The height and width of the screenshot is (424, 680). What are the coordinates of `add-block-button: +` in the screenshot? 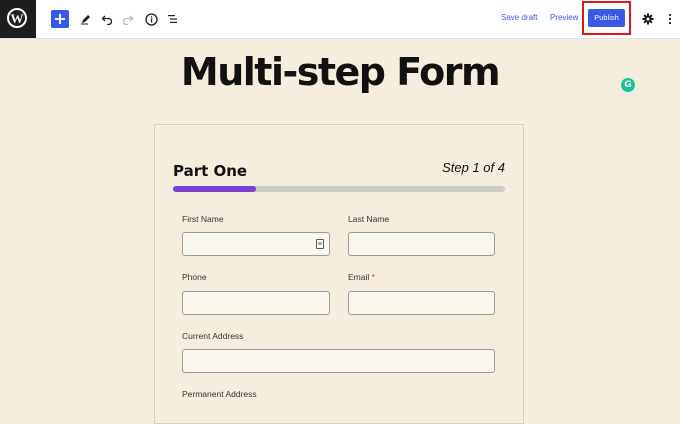 It's located at (60, 19).